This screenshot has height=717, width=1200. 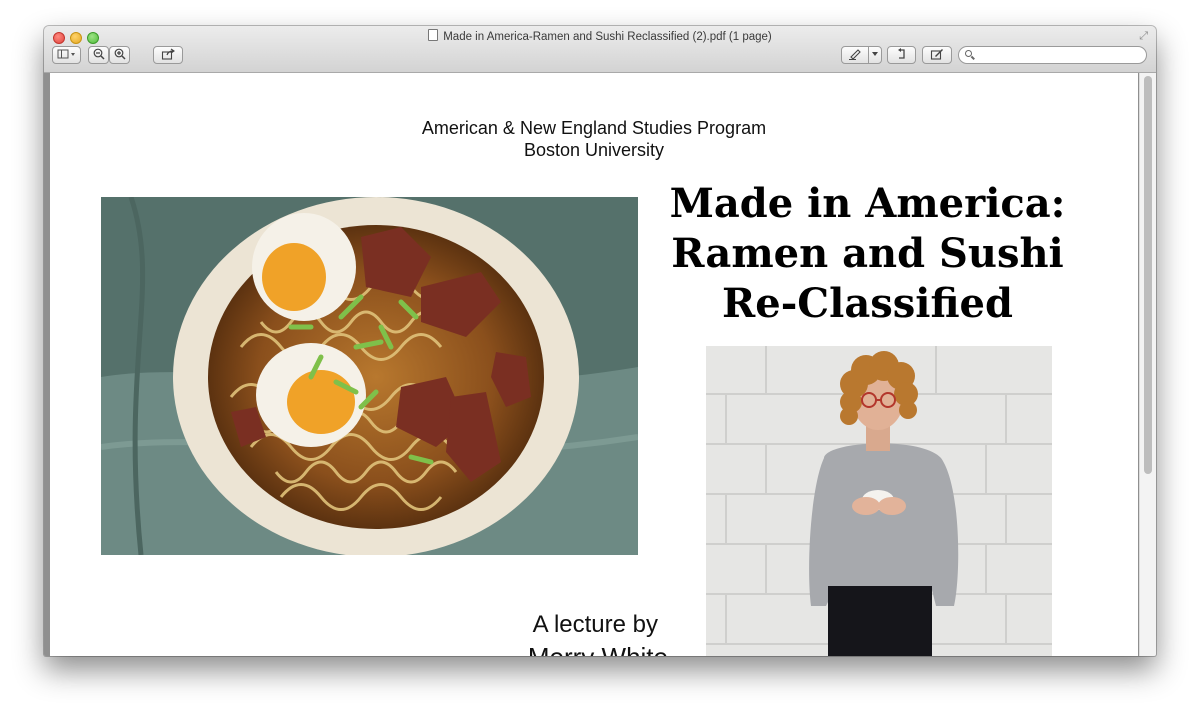 I want to click on speaker-portrait-photo, so click(x=879, y=501).